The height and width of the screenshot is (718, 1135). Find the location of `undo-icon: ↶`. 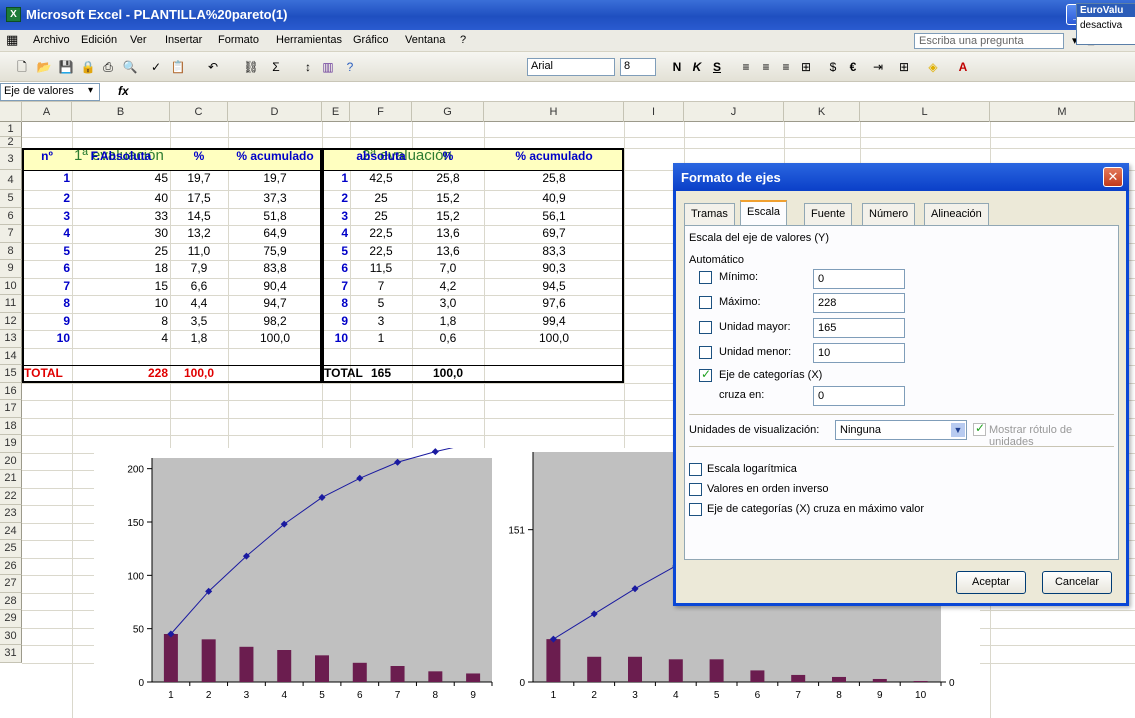

undo-icon: ↶ is located at coordinates (213, 67).